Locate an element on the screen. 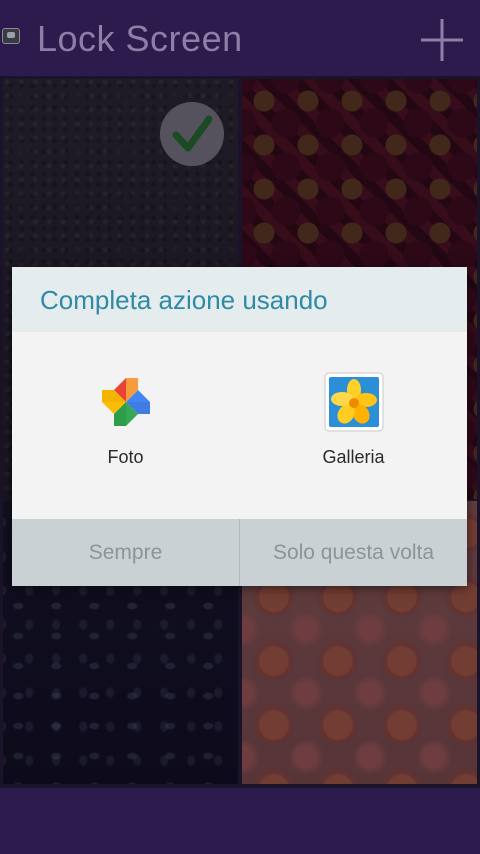  add-button is located at coordinates (442, 40).